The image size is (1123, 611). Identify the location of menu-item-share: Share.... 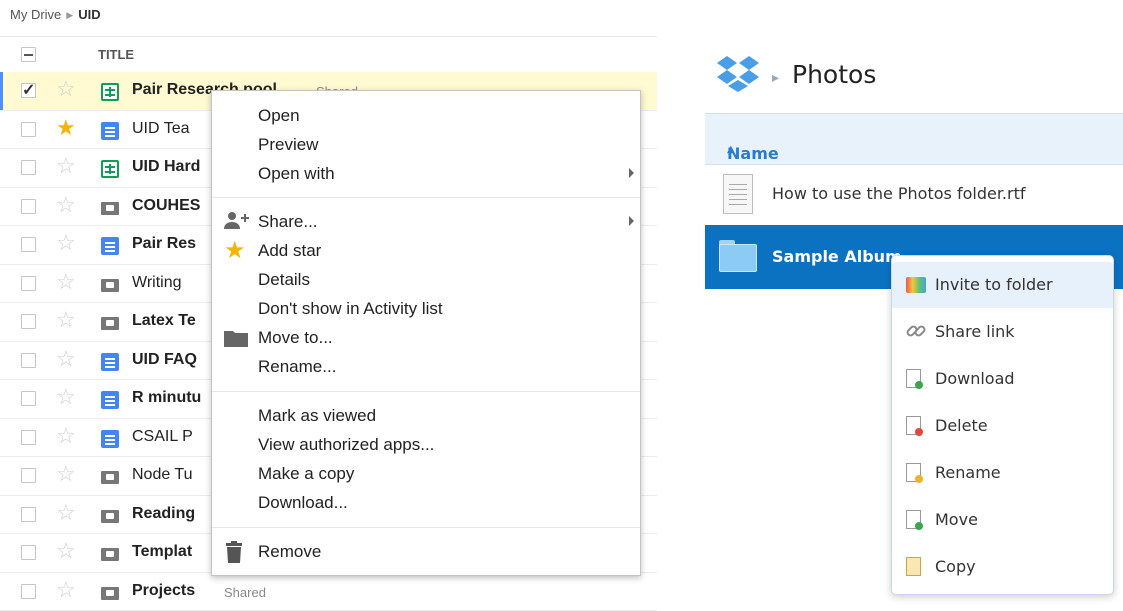
(288, 222).